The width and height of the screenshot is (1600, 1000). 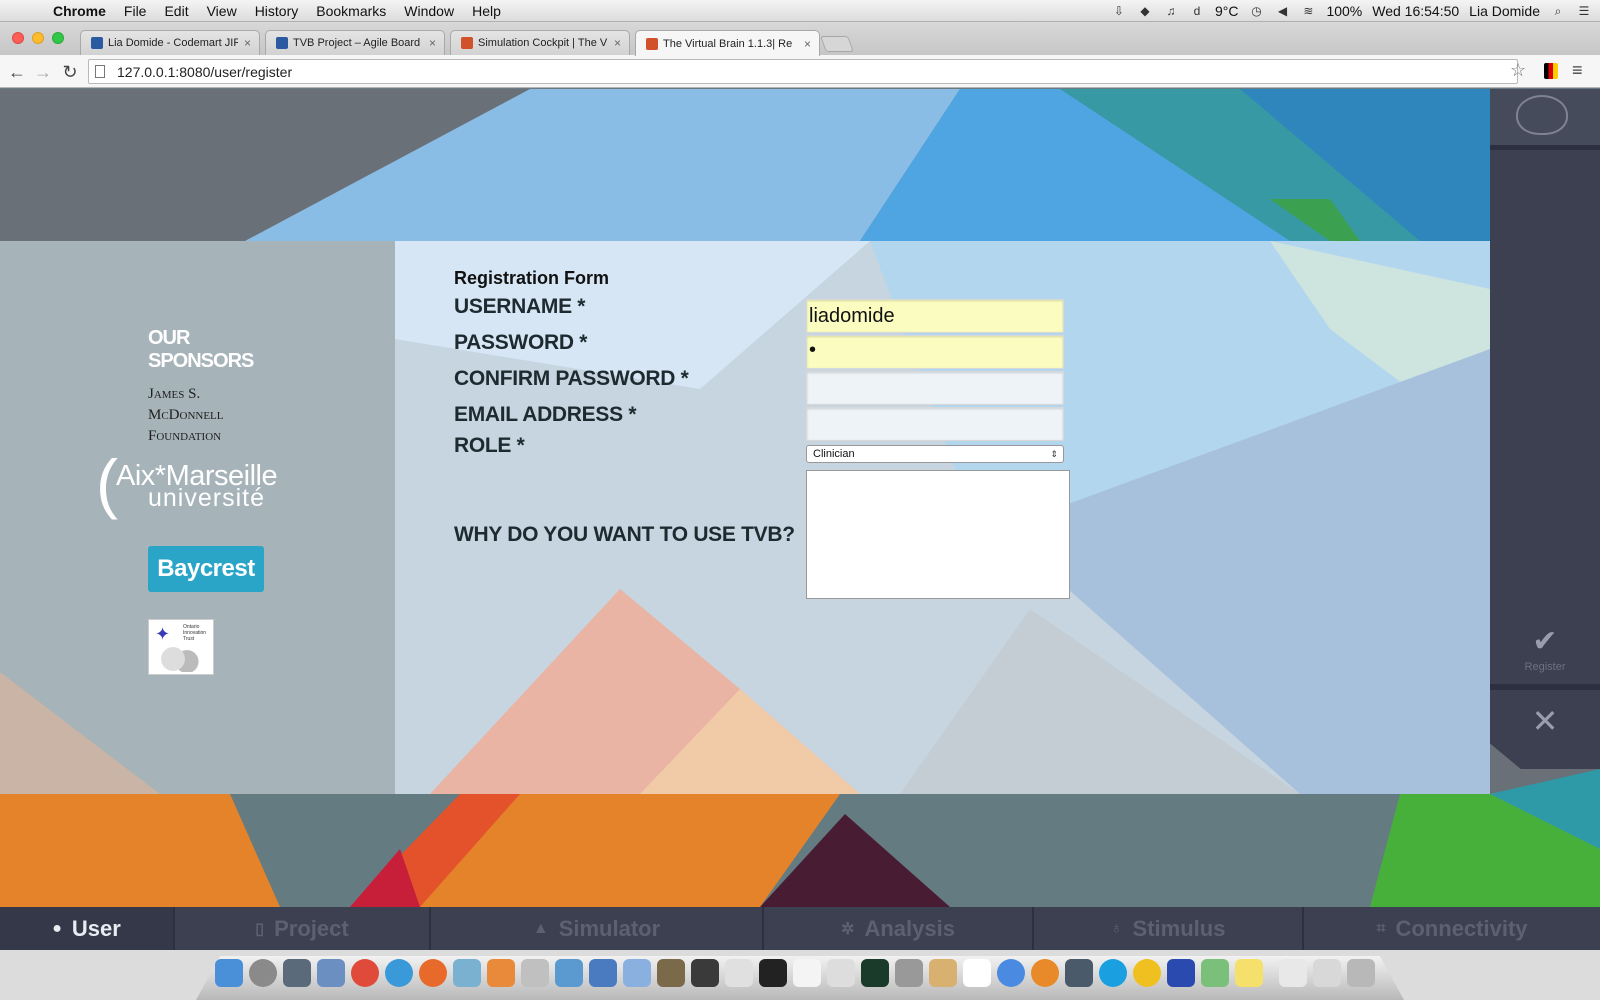 I want to click on adium-icon, so click(x=1147, y=973).